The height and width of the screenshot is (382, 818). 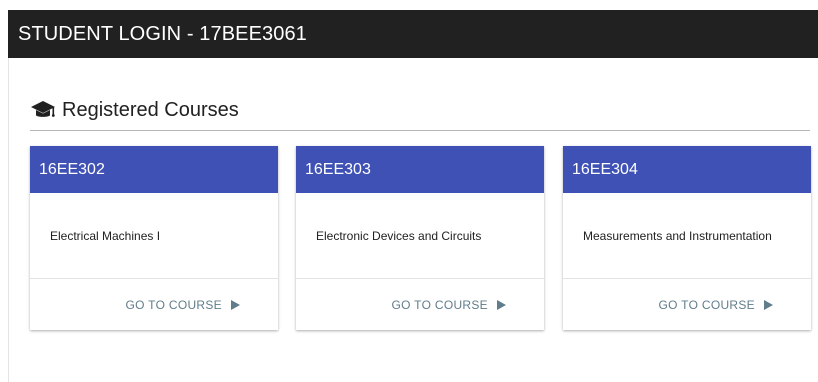 I want to click on section-divider, so click(x=420, y=130).